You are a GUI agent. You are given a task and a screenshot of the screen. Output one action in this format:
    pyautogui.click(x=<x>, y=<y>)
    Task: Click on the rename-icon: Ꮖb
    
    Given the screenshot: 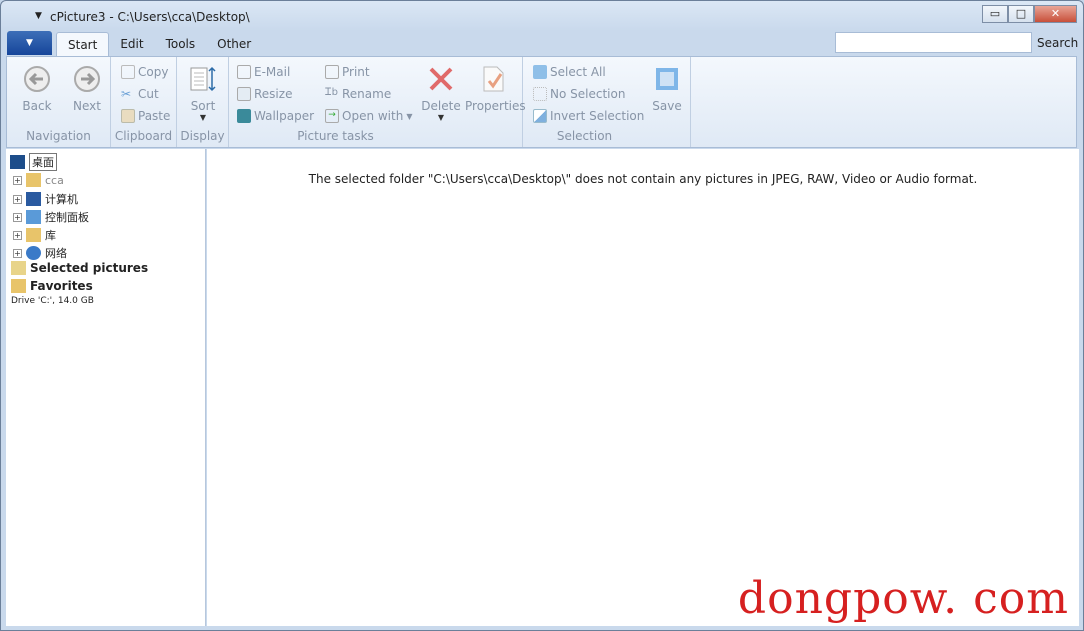 What is the action you would take?
    pyautogui.click(x=331, y=92)
    